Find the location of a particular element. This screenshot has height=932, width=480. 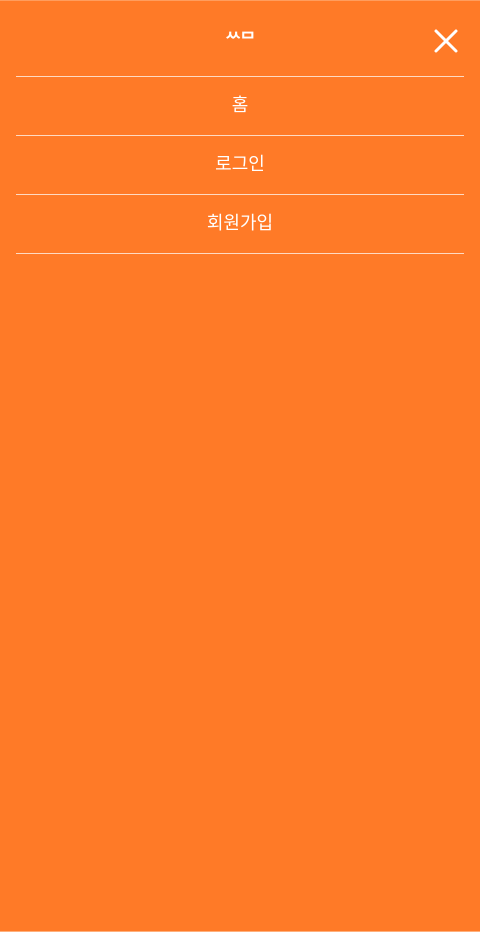

menu-item-label: 홈 is located at coordinates (240, 105).